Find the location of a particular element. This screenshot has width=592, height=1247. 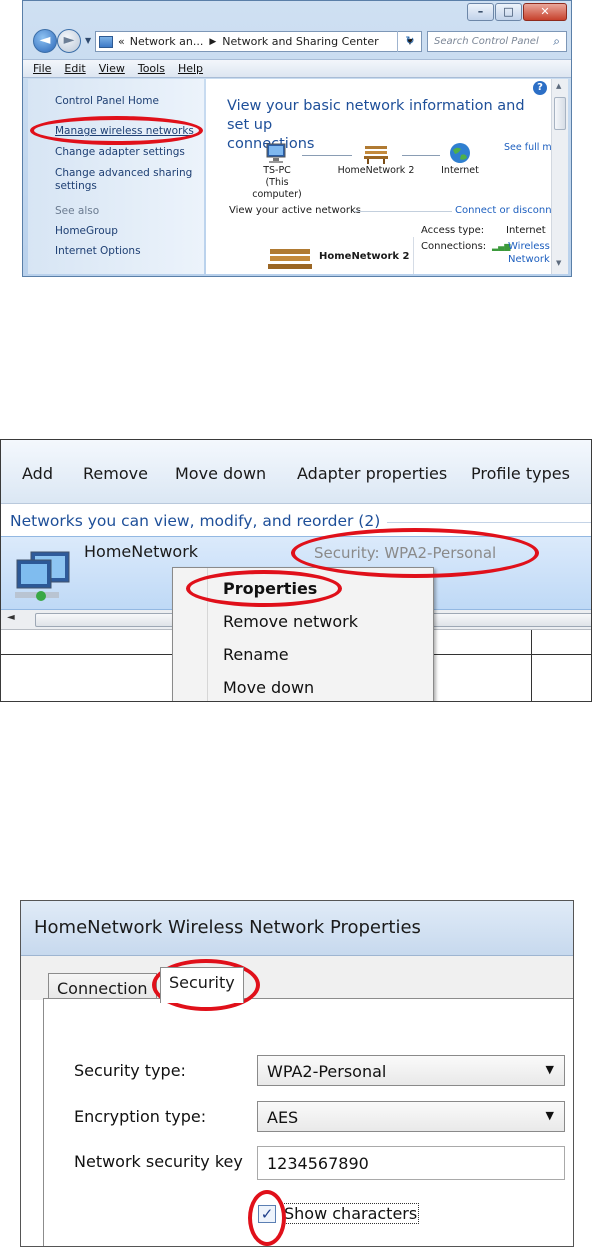

menu-view: View is located at coordinates (112, 68).